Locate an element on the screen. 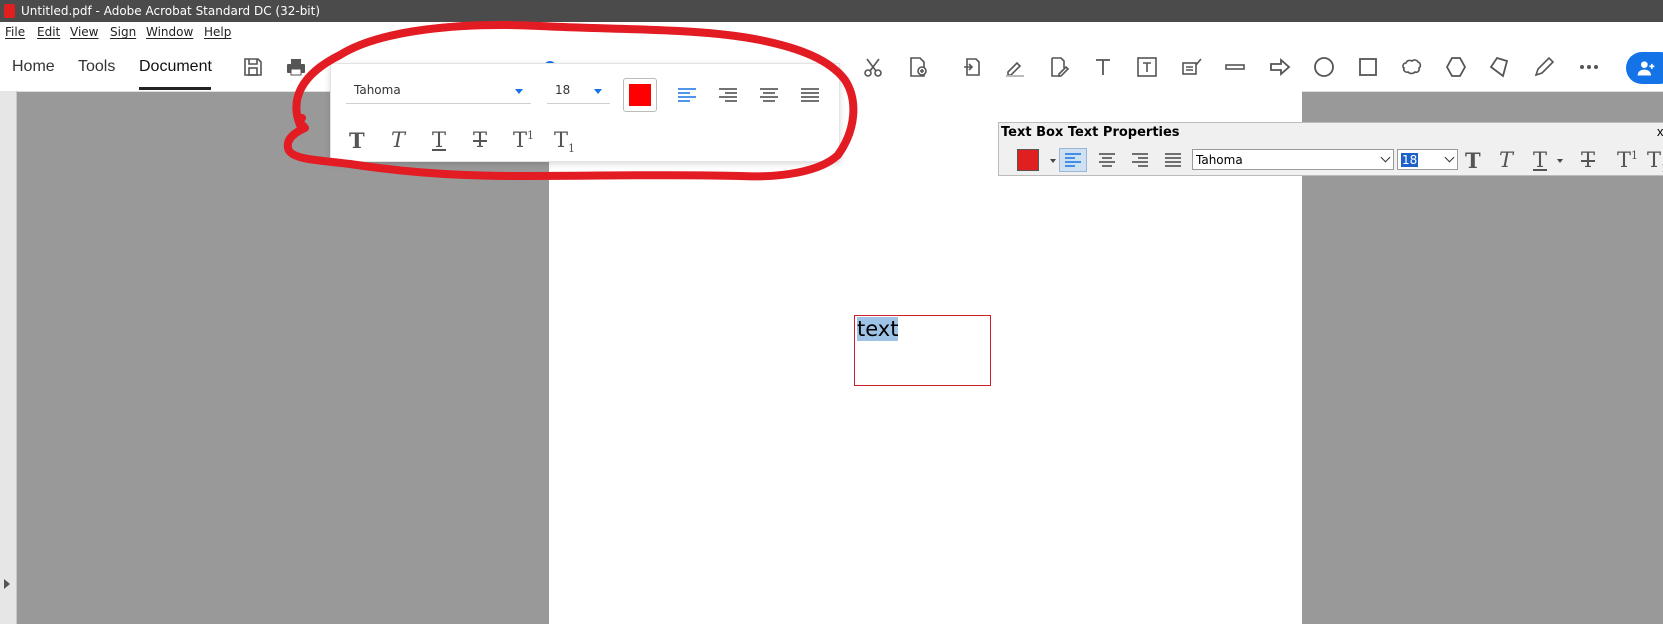  tab-tools: Tools is located at coordinates (96, 67).